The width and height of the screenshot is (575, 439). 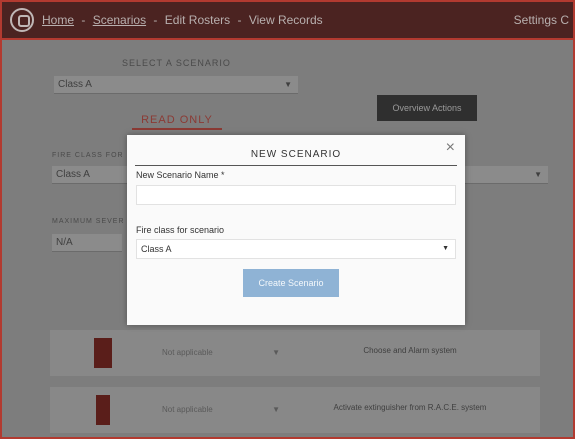 I want to click on extinguisher-icon, so click(x=103, y=410).